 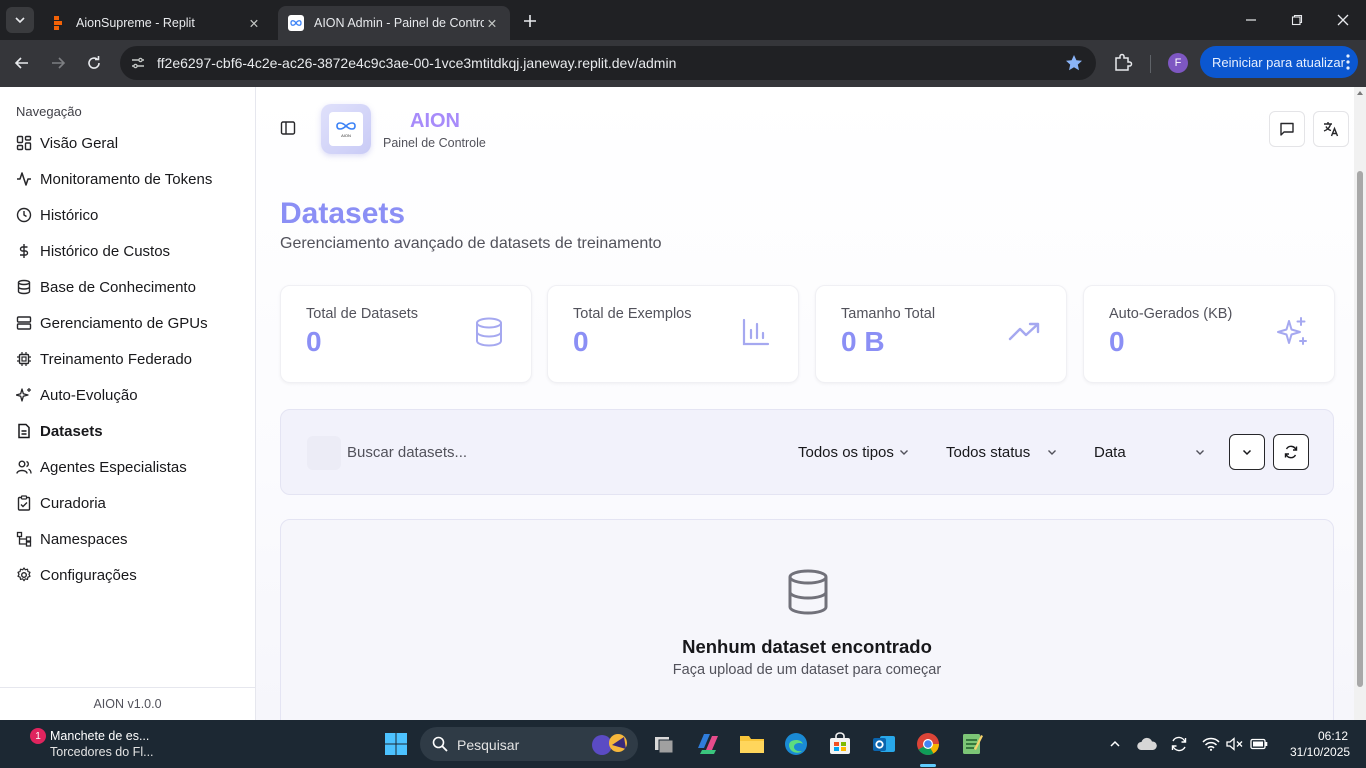 I want to click on file-icon, so click(x=24, y=431).